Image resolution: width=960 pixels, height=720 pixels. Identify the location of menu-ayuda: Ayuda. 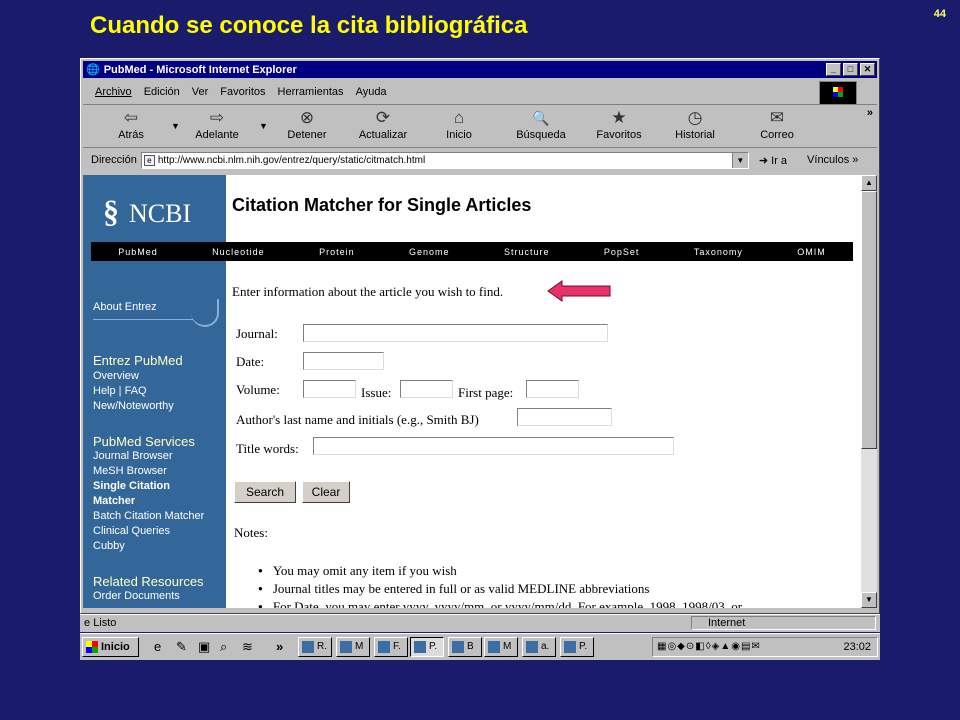
(371, 92).